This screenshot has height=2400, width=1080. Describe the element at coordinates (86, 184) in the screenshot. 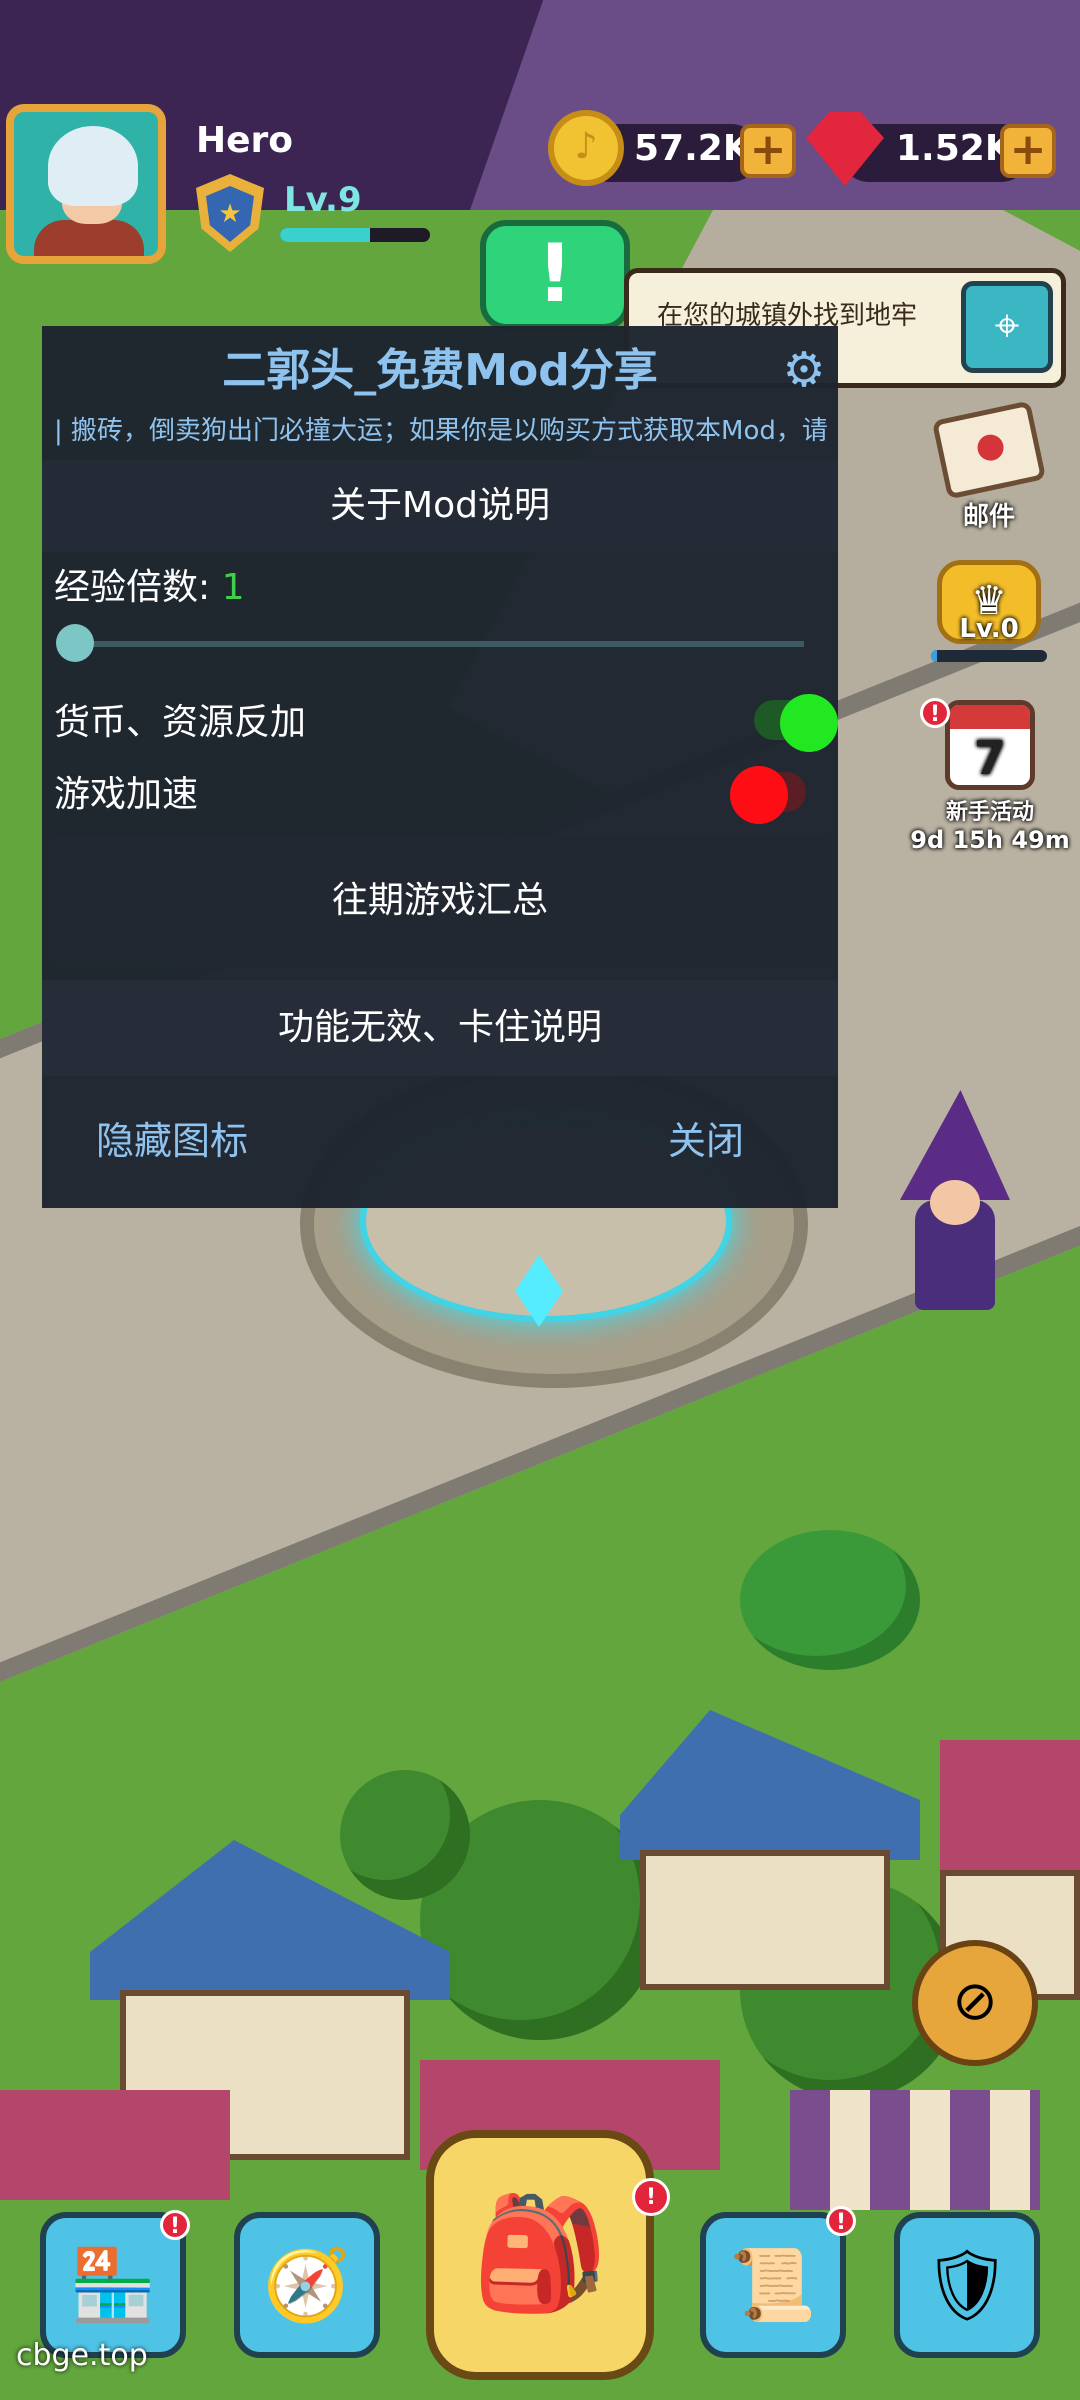

I see `player-avatar` at that location.